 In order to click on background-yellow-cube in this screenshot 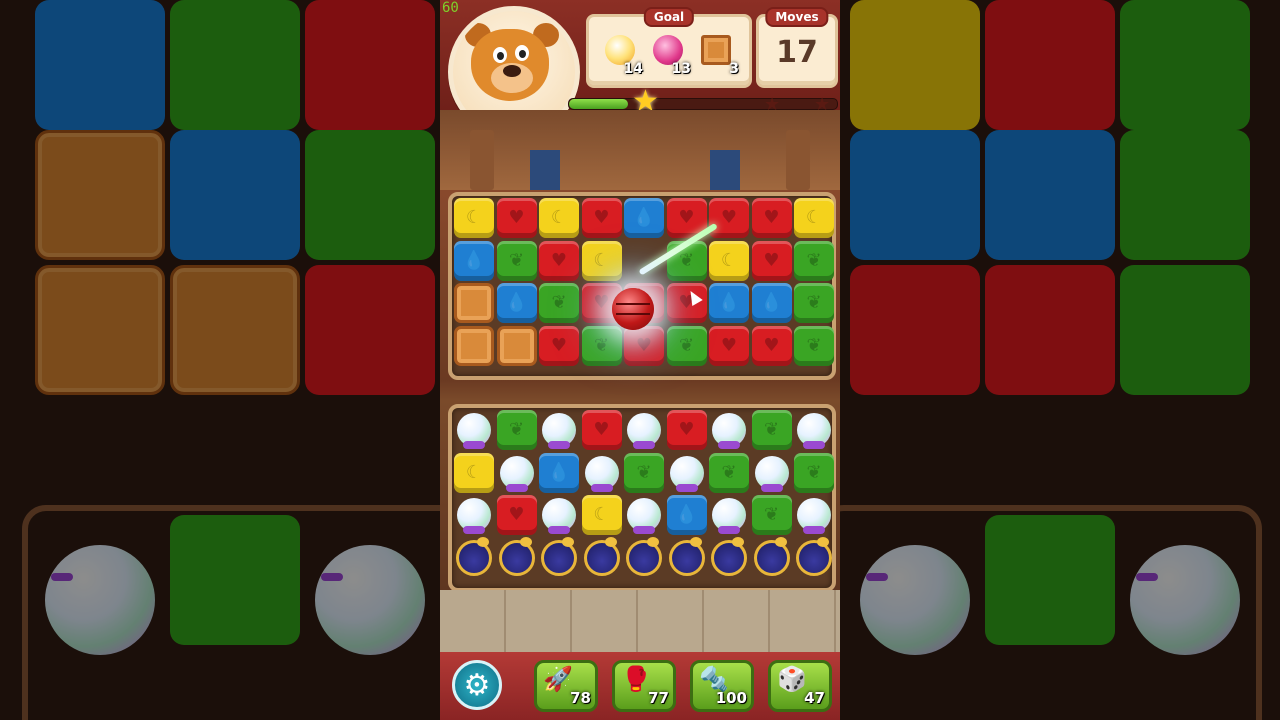, I will do `click(915, 65)`.